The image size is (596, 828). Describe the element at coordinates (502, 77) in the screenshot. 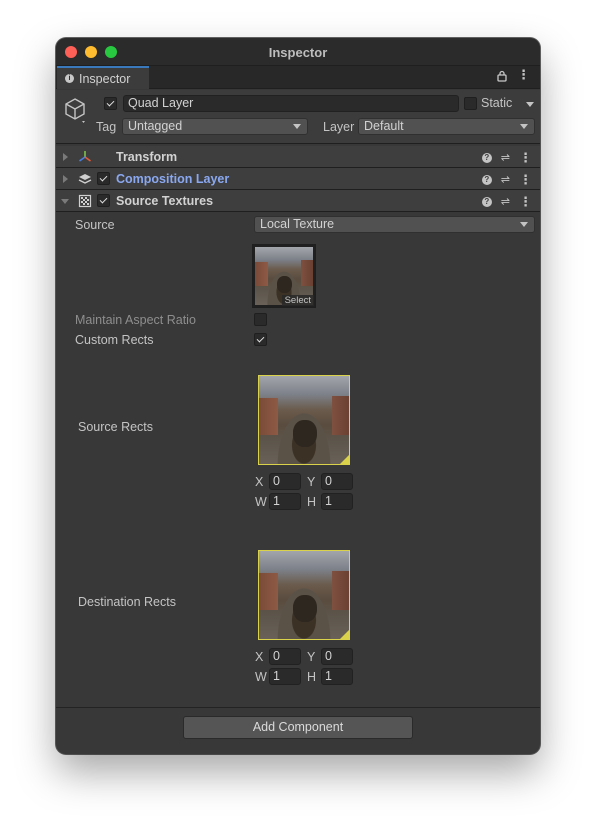

I see `lock-icon` at that location.